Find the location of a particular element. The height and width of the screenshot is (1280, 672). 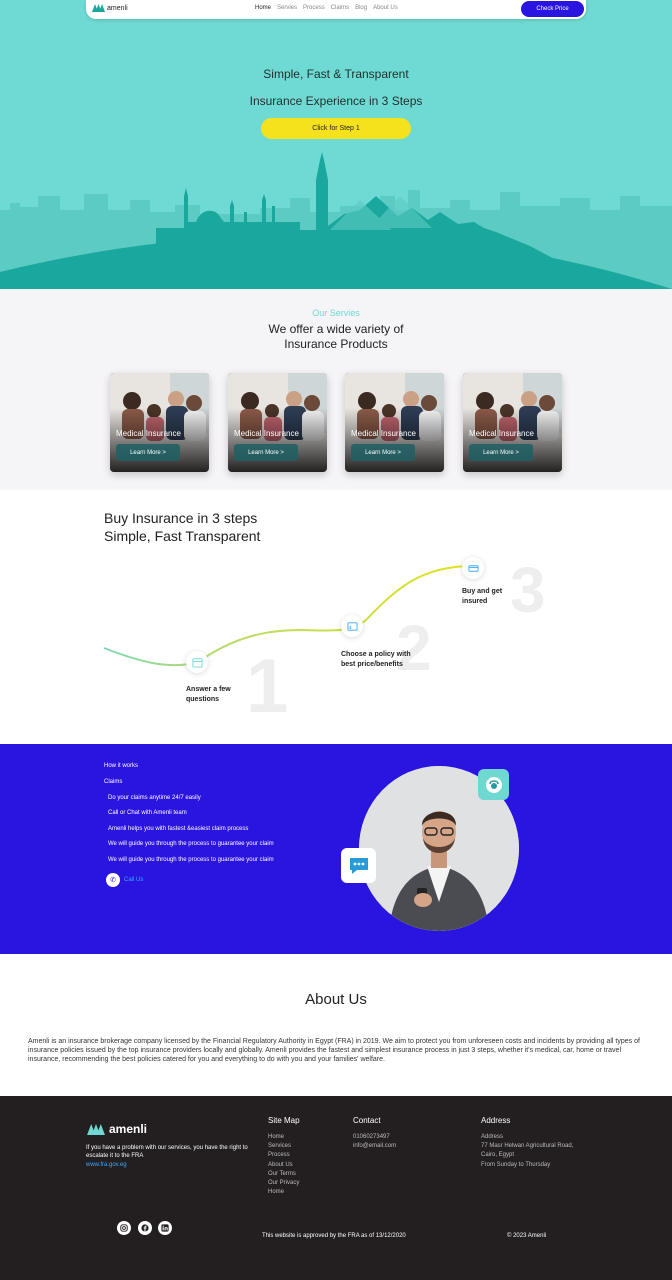

chat-bubble-icon is located at coordinates (358, 865).